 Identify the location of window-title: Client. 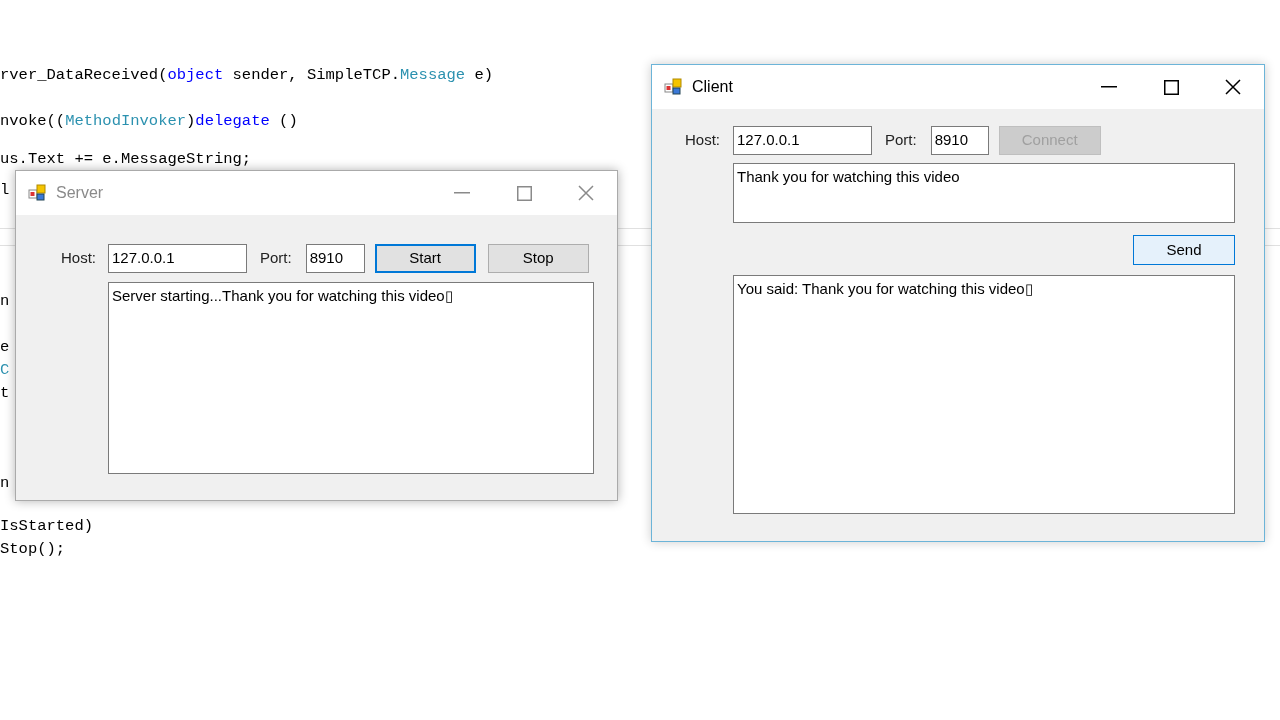
(712, 87).